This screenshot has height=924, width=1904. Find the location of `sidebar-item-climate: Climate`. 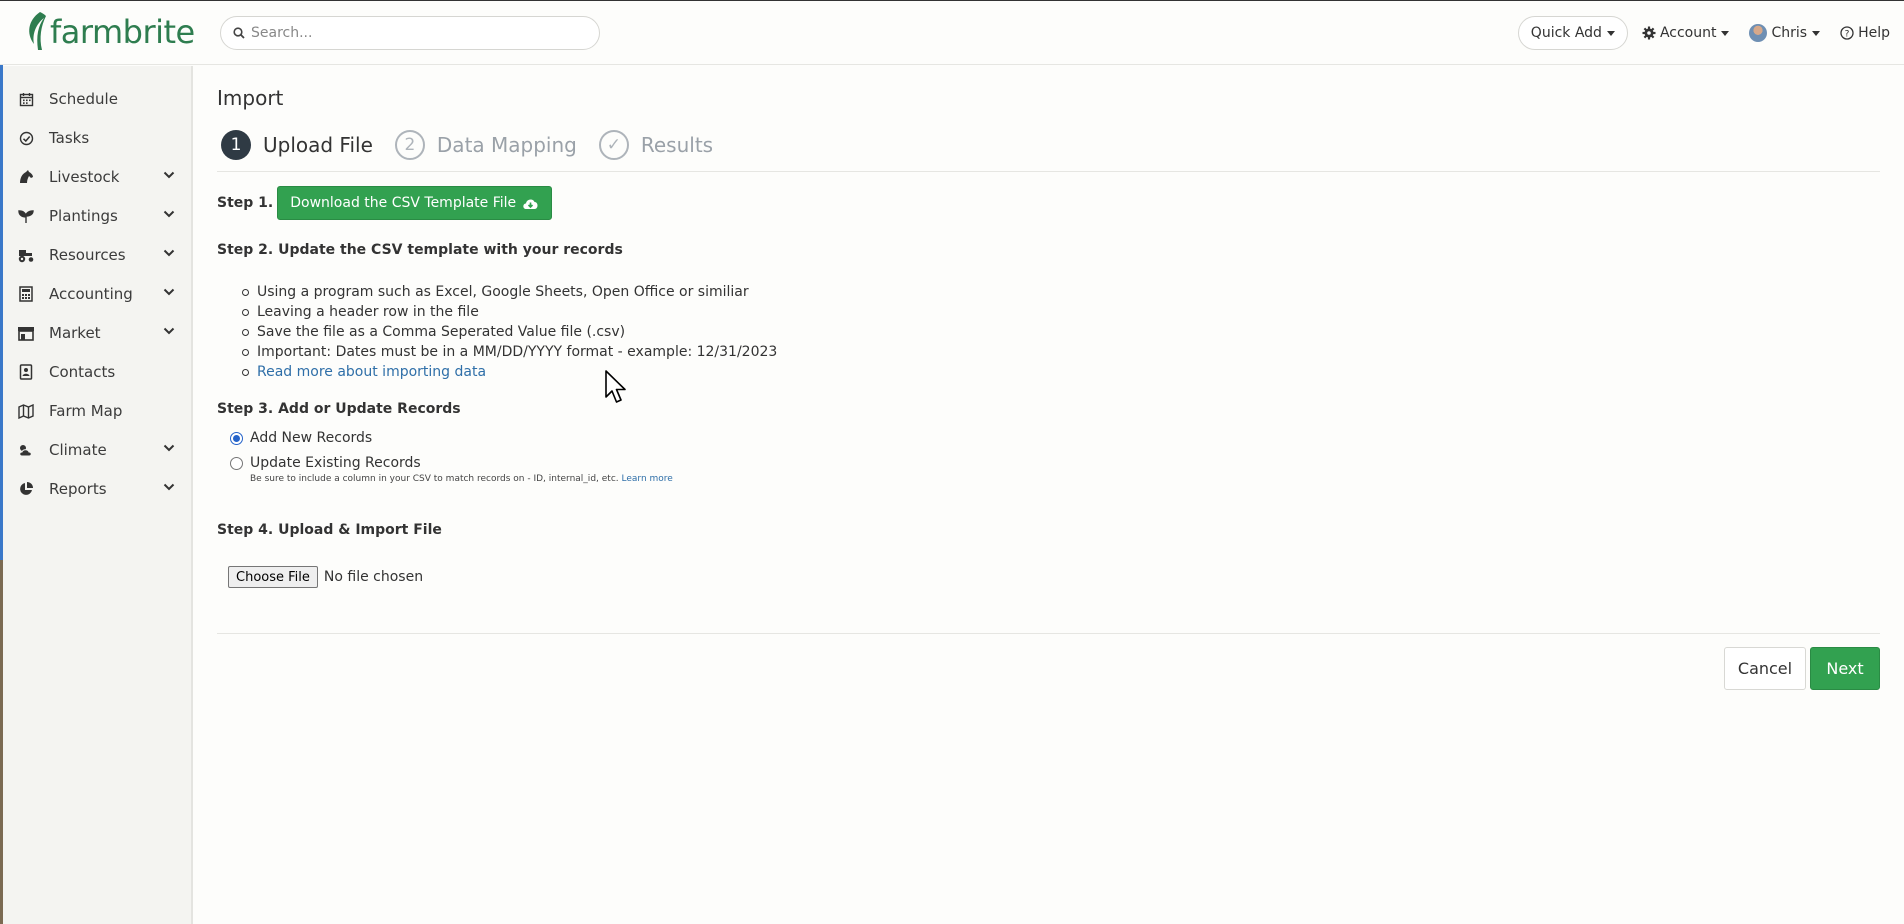

sidebar-item-climate: Climate is located at coordinates (97, 450).